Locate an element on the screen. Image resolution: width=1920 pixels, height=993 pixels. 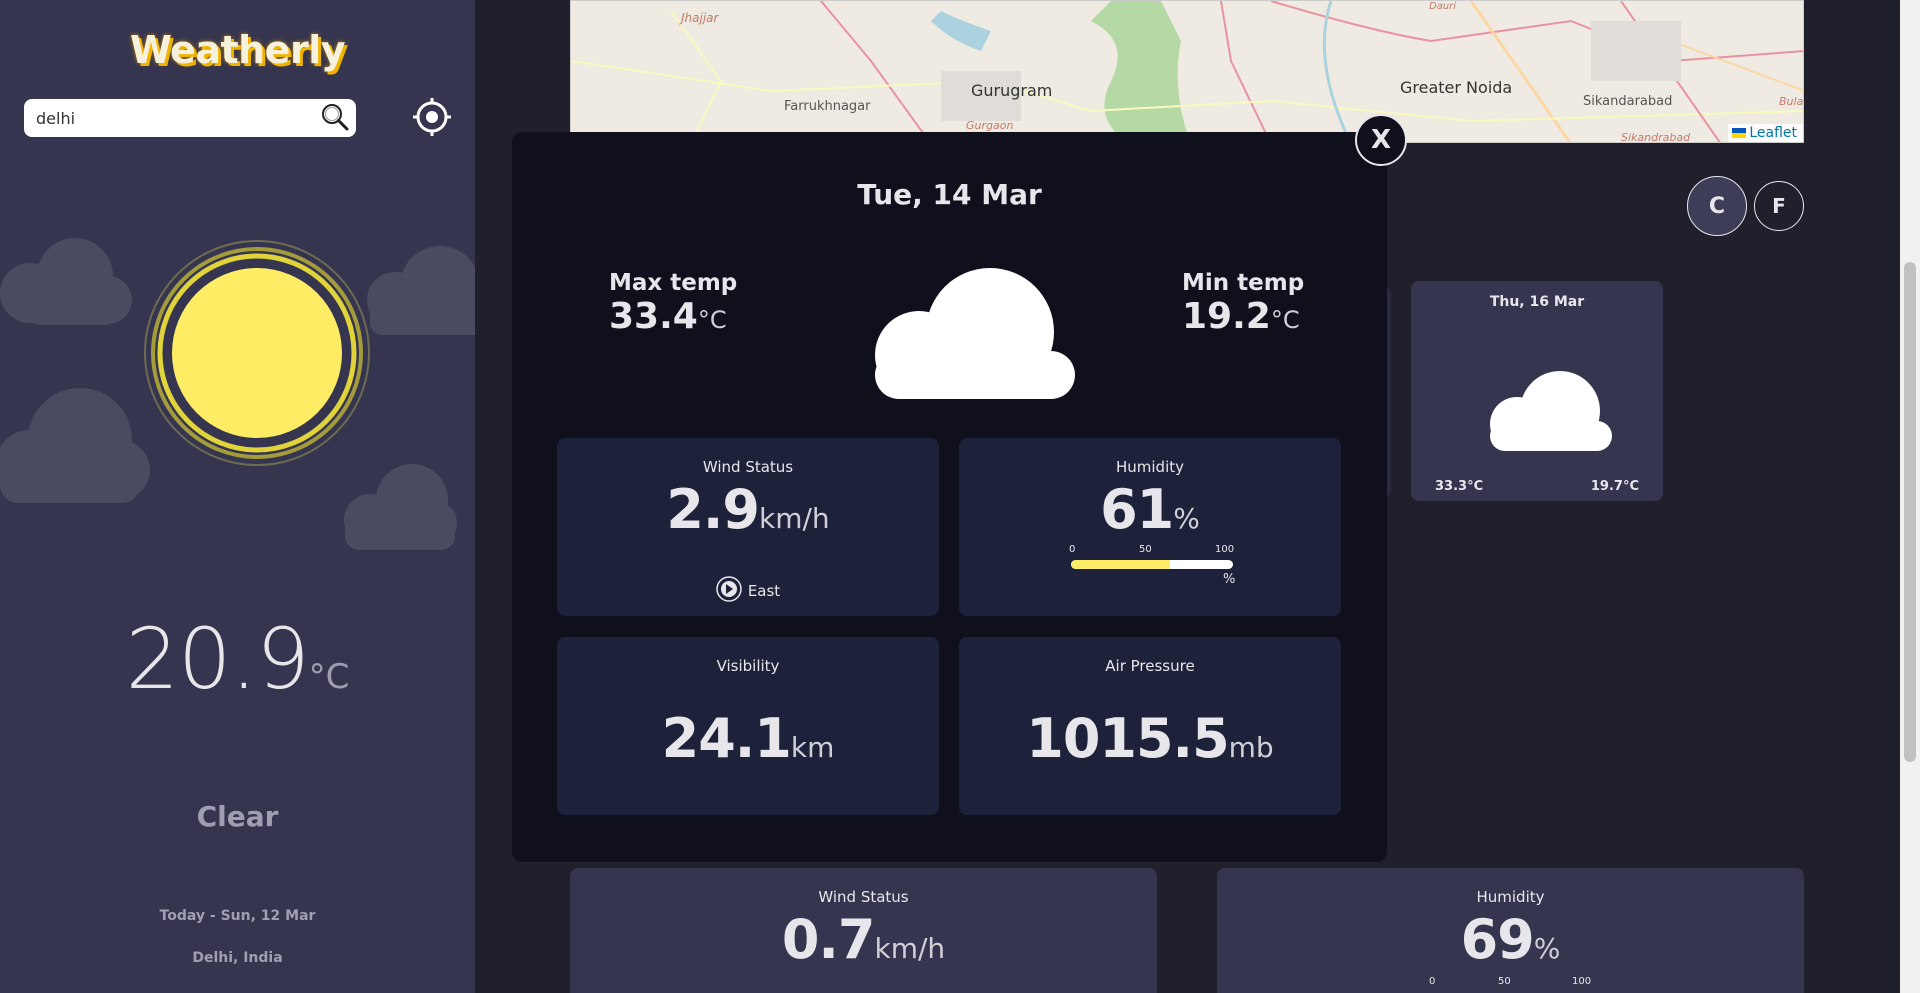
modal-date: Tue, 14 Mar is located at coordinates (949, 194).